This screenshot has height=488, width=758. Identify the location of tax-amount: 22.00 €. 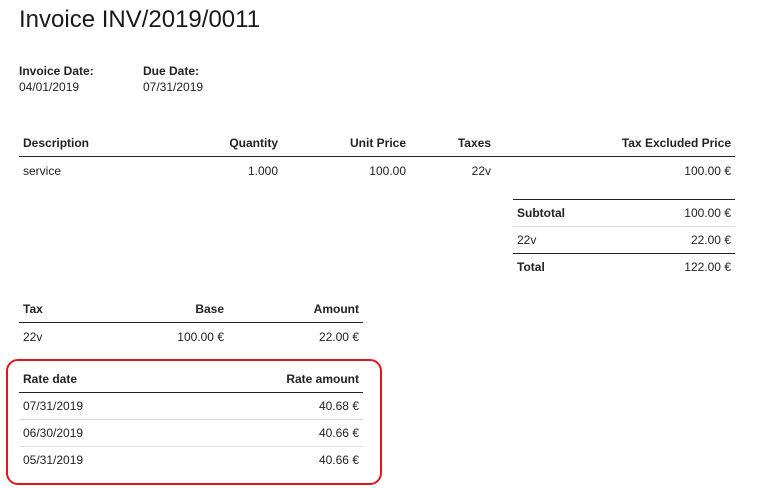
(338, 336).